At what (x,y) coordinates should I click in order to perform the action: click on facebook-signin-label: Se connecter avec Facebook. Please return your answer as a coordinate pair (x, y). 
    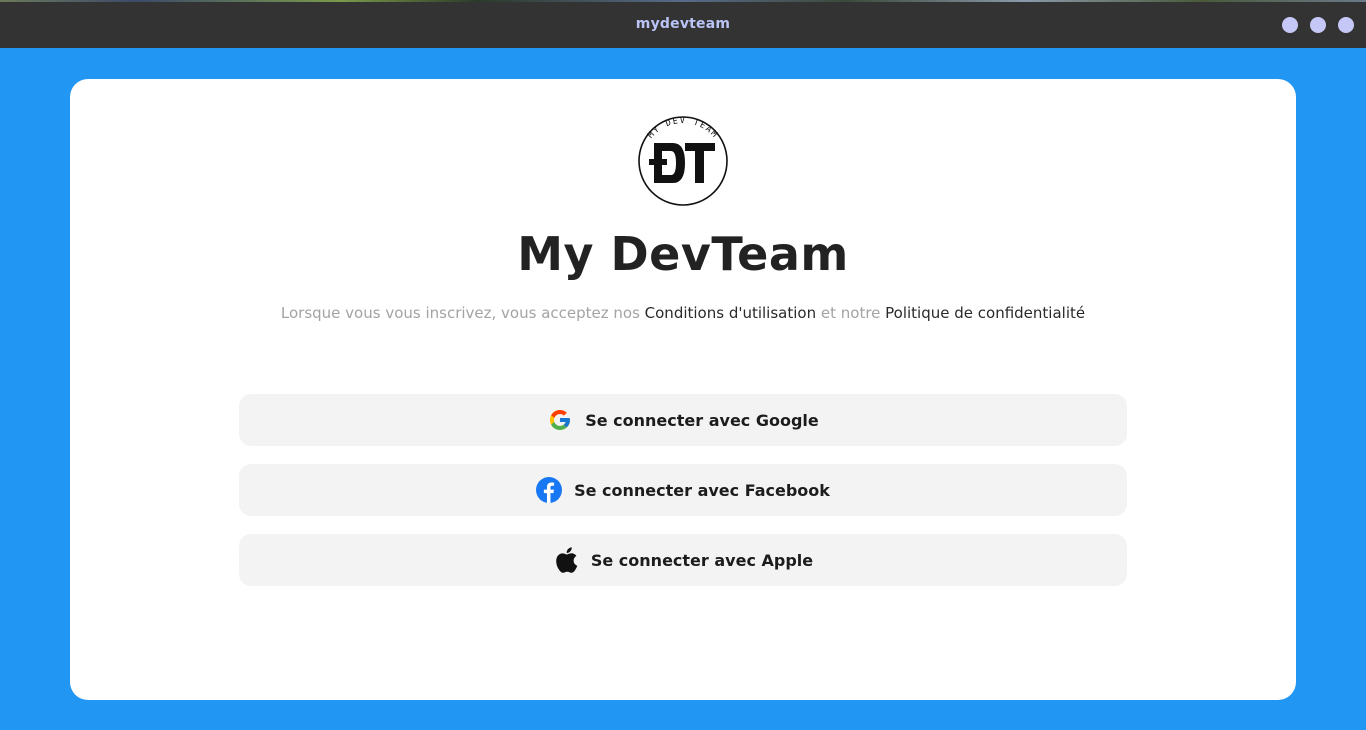
    Looking at the image, I should click on (702, 490).